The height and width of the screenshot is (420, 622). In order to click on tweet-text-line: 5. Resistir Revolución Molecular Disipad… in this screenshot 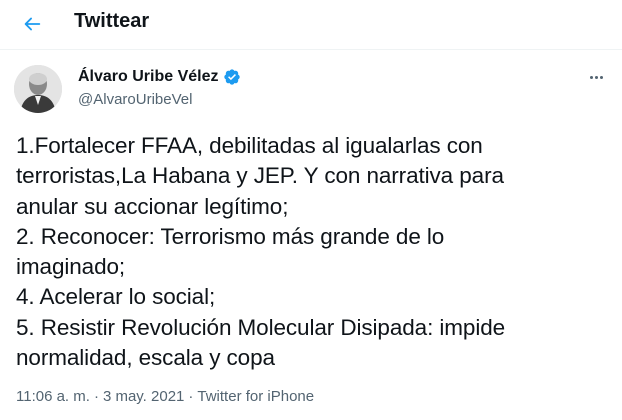, I will do `click(261, 327)`.